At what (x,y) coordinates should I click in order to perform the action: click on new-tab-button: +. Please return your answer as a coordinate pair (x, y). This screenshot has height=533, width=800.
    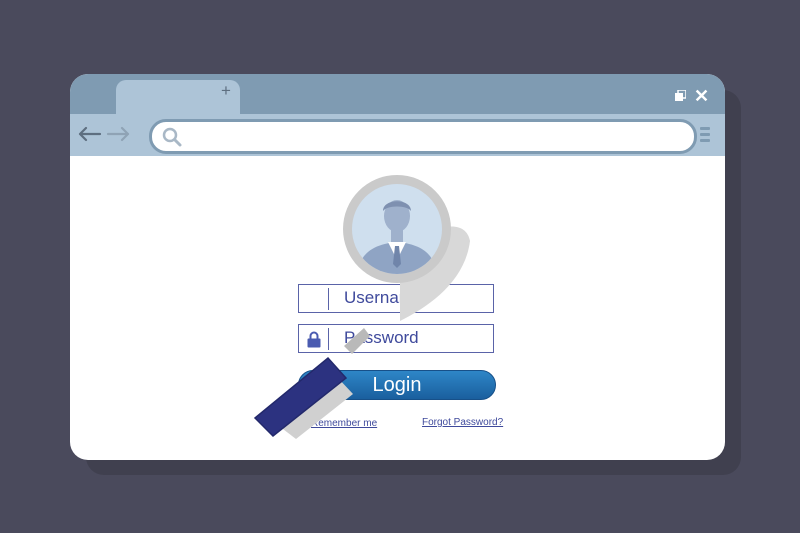
    Looking at the image, I should click on (226, 90).